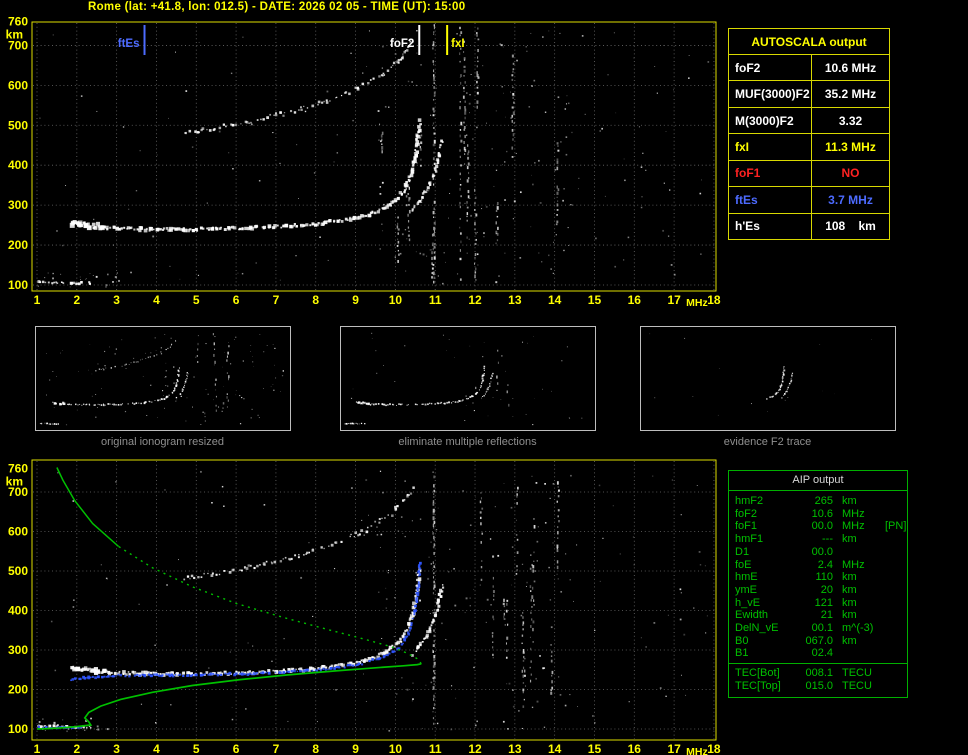 The height and width of the screenshot is (755, 968). I want to click on autoscala-param-name: MUF(3000)F2, so click(770, 94).